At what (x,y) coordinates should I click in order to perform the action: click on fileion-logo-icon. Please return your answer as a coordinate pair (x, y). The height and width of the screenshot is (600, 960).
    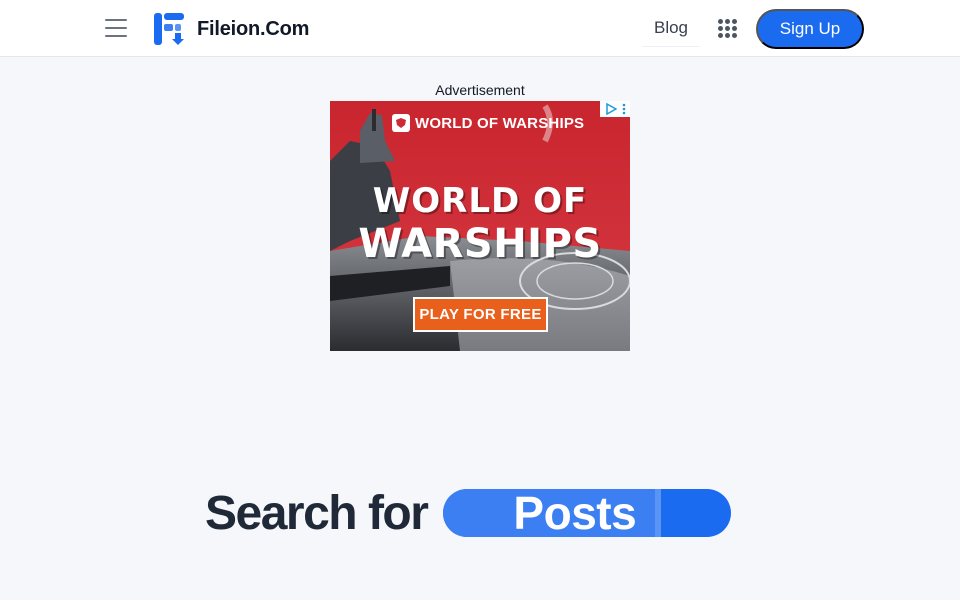
    Looking at the image, I should click on (169, 29).